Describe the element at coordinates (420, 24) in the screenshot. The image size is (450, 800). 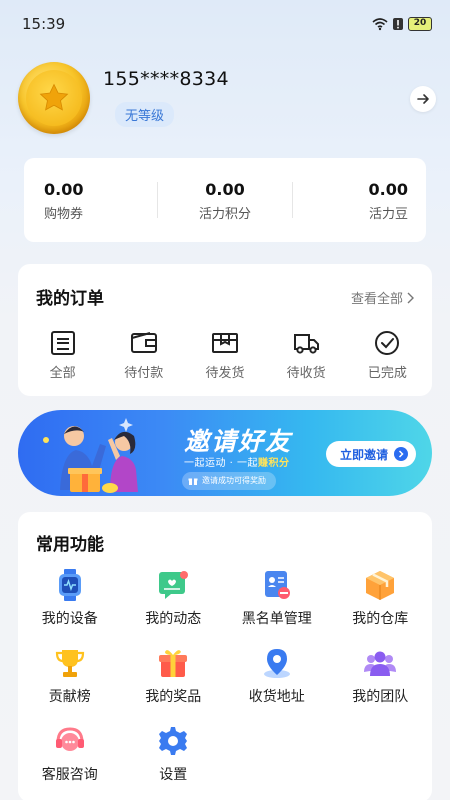
I see `battery-indicator: 20` at that location.